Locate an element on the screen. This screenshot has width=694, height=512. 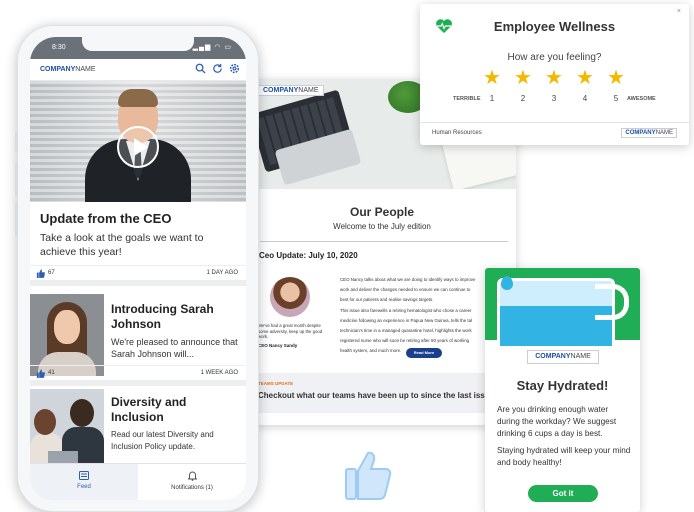
newsletter-subtitle: Welcome to the July edition is located at coordinates (382, 226).